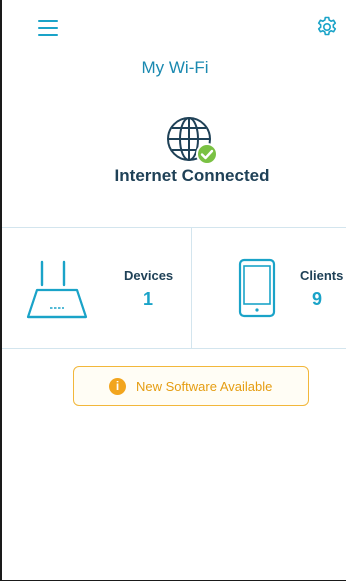 Image resolution: width=346 pixels, height=581 pixels. Describe the element at coordinates (192, 175) in the screenshot. I see `internet-status-text: Internet Connected` at that location.